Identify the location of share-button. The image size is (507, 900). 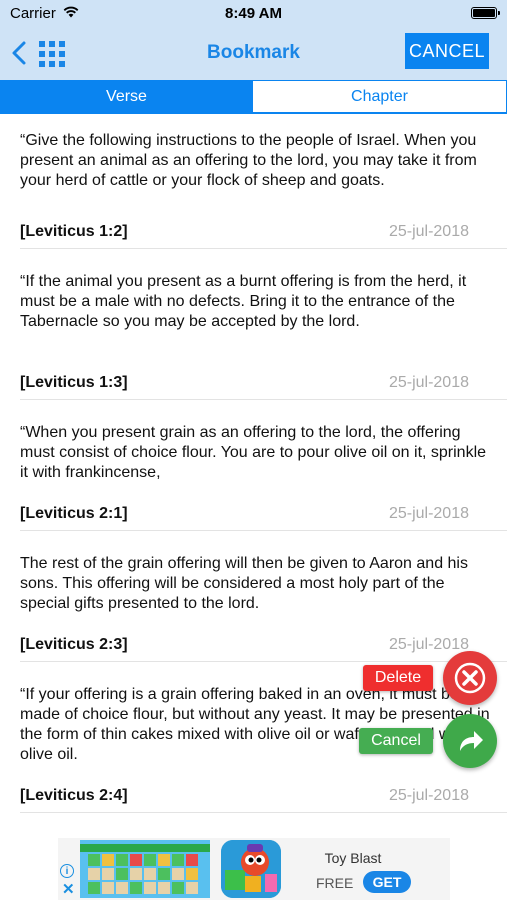
(470, 741).